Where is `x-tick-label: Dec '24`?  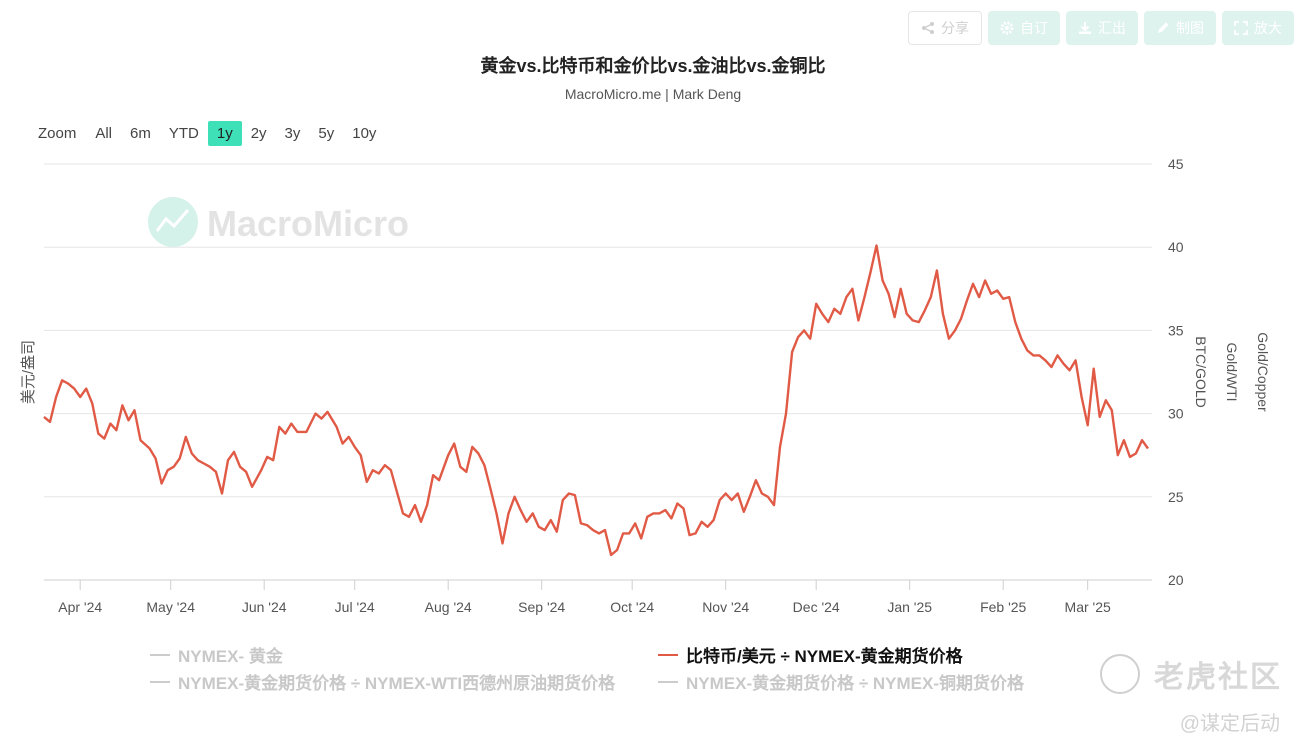
x-tick-label: Dec '24 is located at coordinates (816, 607).